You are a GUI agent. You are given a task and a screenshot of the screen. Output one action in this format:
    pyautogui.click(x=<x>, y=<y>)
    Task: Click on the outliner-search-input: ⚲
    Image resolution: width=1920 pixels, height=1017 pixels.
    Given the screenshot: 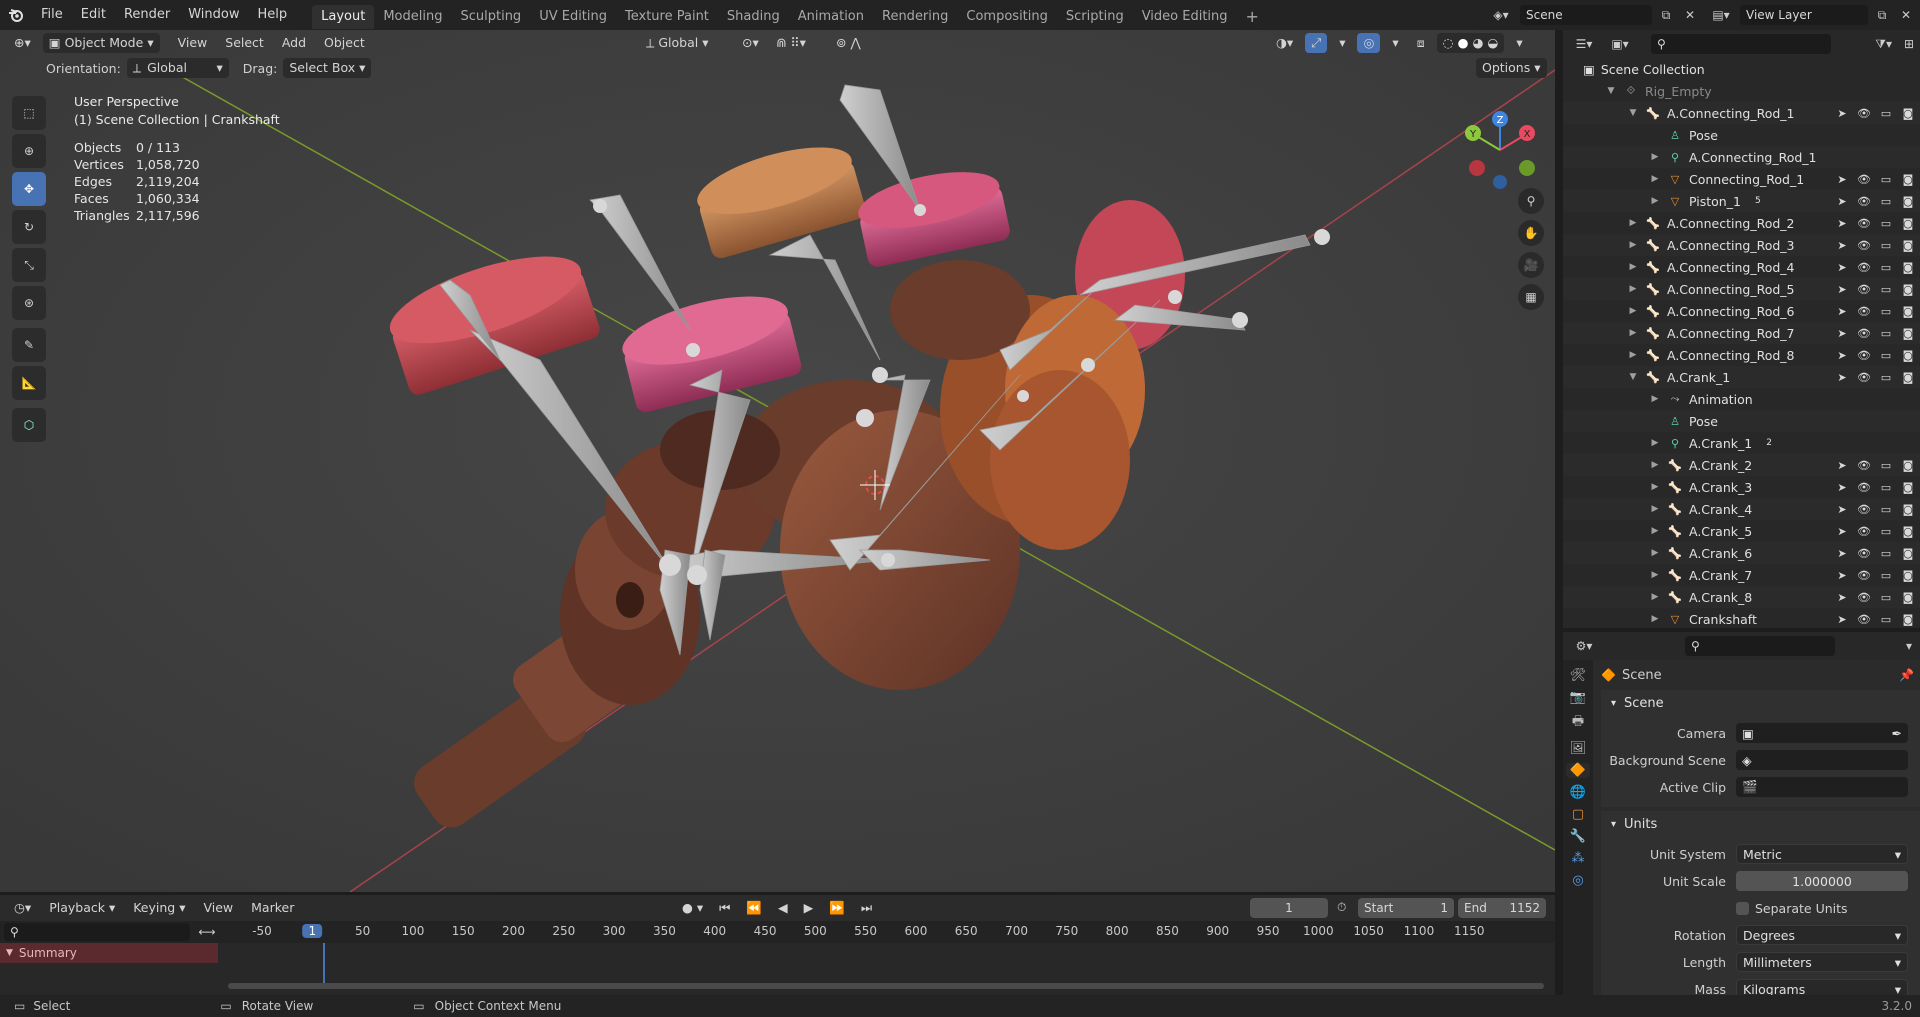 What is the action you would take?
    pyautogui.click(x=1741, y=44)
    